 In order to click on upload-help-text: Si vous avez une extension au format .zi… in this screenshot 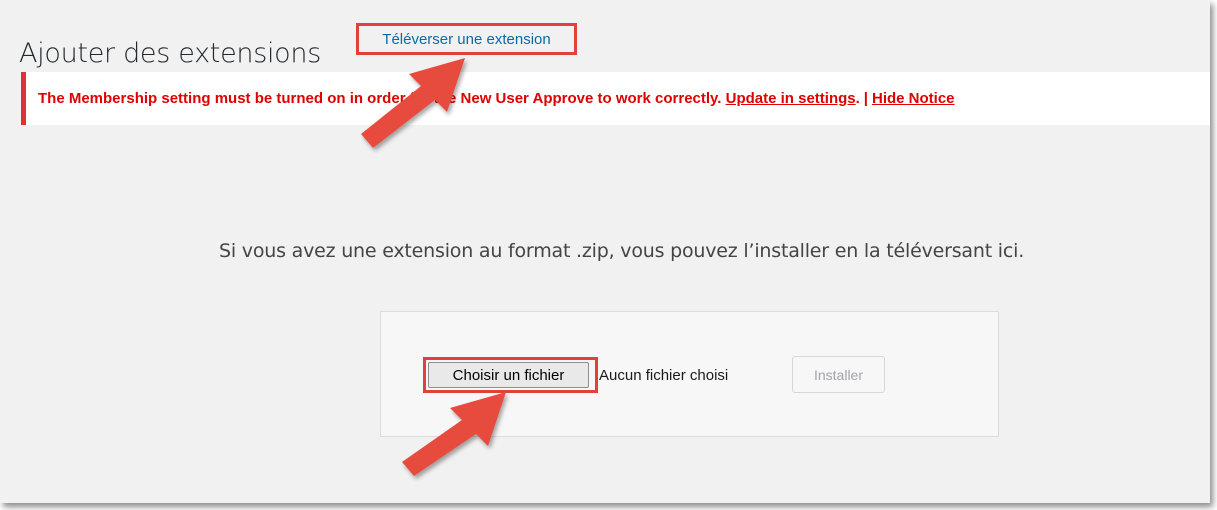, I will do `click(622, 251)`.